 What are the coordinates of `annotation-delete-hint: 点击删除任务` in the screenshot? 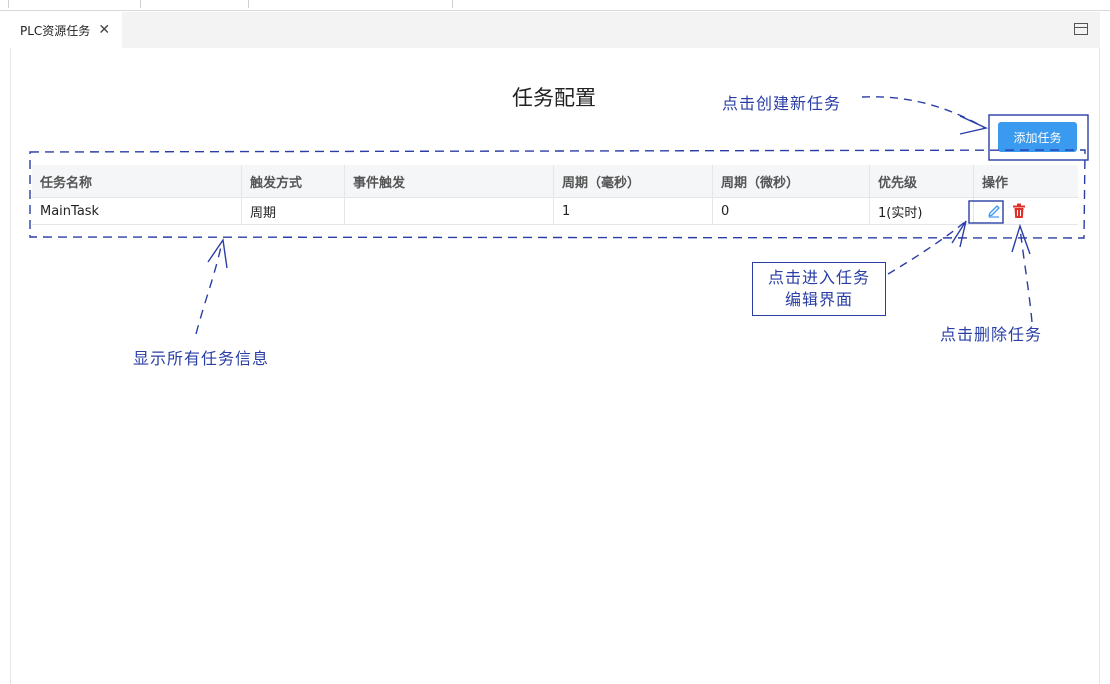 It's located at (991, 334).